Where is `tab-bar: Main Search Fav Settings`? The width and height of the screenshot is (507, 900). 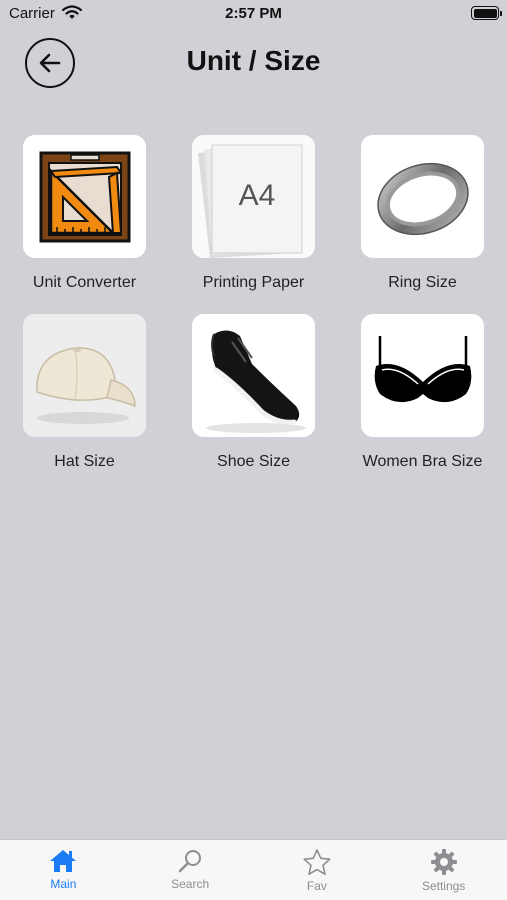 tab-bar: Main Search Fav Settings is located at coordinates (253, 869).